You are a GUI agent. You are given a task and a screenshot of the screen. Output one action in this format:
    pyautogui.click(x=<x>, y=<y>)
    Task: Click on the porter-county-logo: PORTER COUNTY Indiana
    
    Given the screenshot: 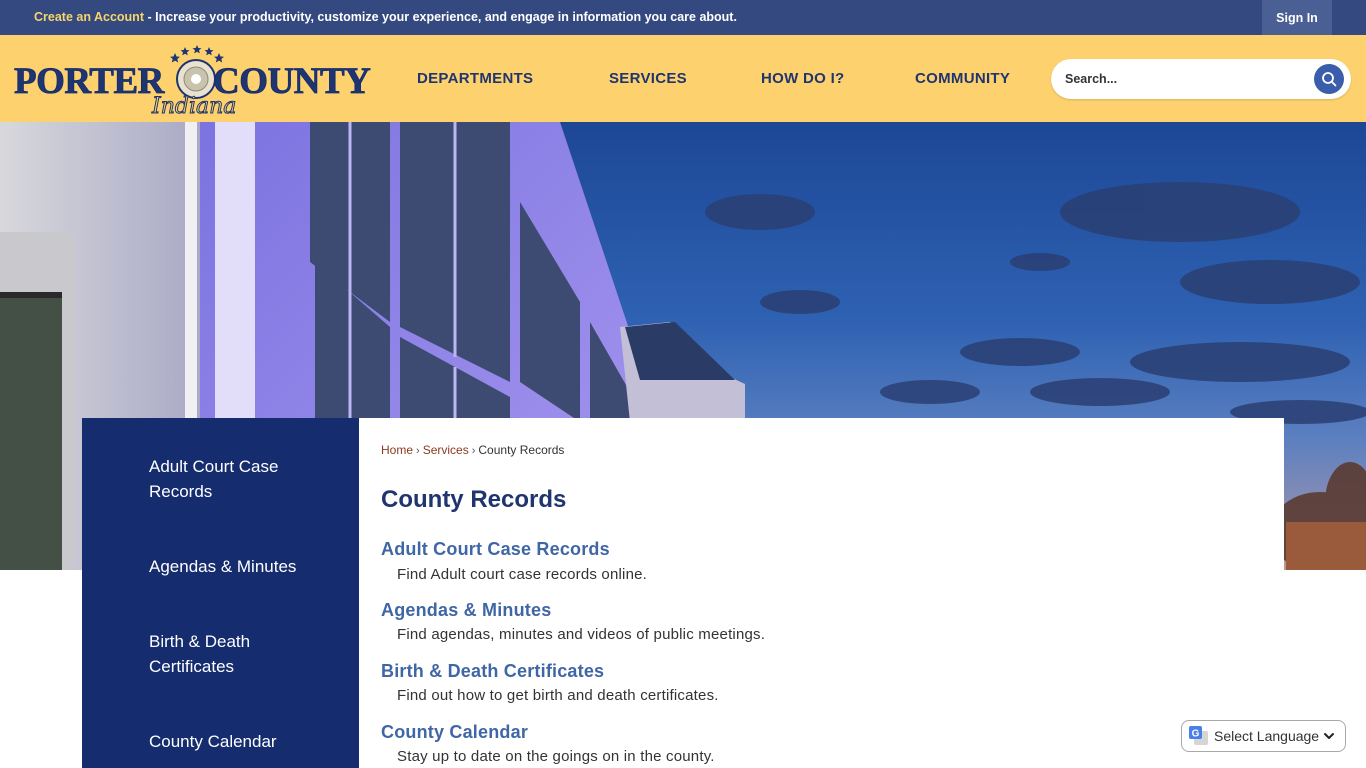 What is the action you would take?
    pyautogui.click(x=195, y=81)
    